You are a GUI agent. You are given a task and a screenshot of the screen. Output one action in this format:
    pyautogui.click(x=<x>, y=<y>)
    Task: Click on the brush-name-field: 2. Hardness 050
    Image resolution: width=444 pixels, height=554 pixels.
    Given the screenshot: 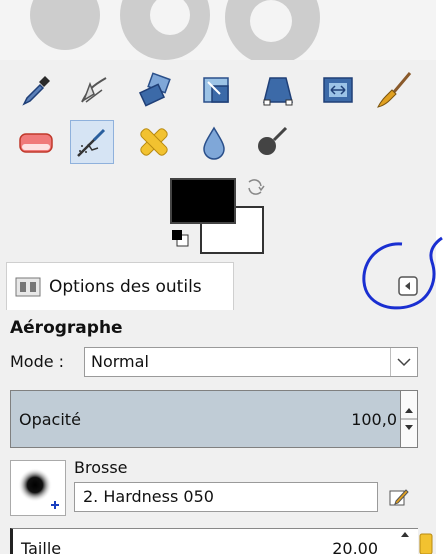 What is the action you would take?
    pyautogui.click(x=226, y=497)
    